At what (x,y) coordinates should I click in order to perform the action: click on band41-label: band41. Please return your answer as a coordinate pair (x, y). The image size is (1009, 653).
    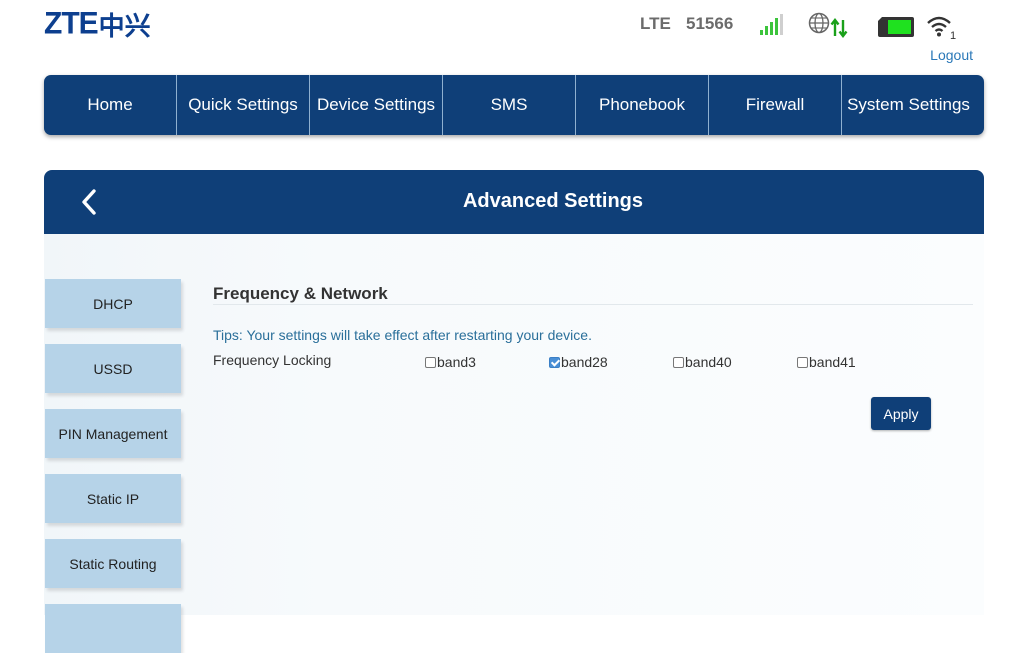
    Looking at the image, I should click on (832, 362).